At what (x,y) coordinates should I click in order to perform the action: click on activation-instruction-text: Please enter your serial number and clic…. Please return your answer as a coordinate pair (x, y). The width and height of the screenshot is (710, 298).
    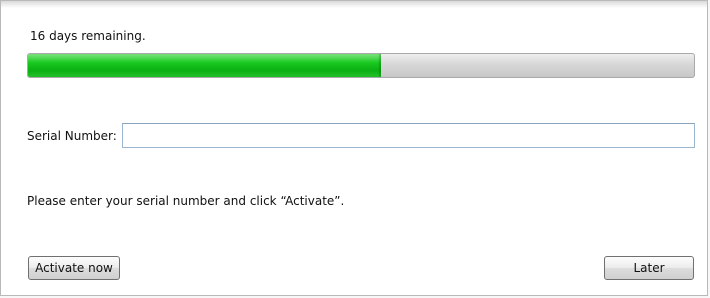
    Looking at the image, I should click on (186, 201).